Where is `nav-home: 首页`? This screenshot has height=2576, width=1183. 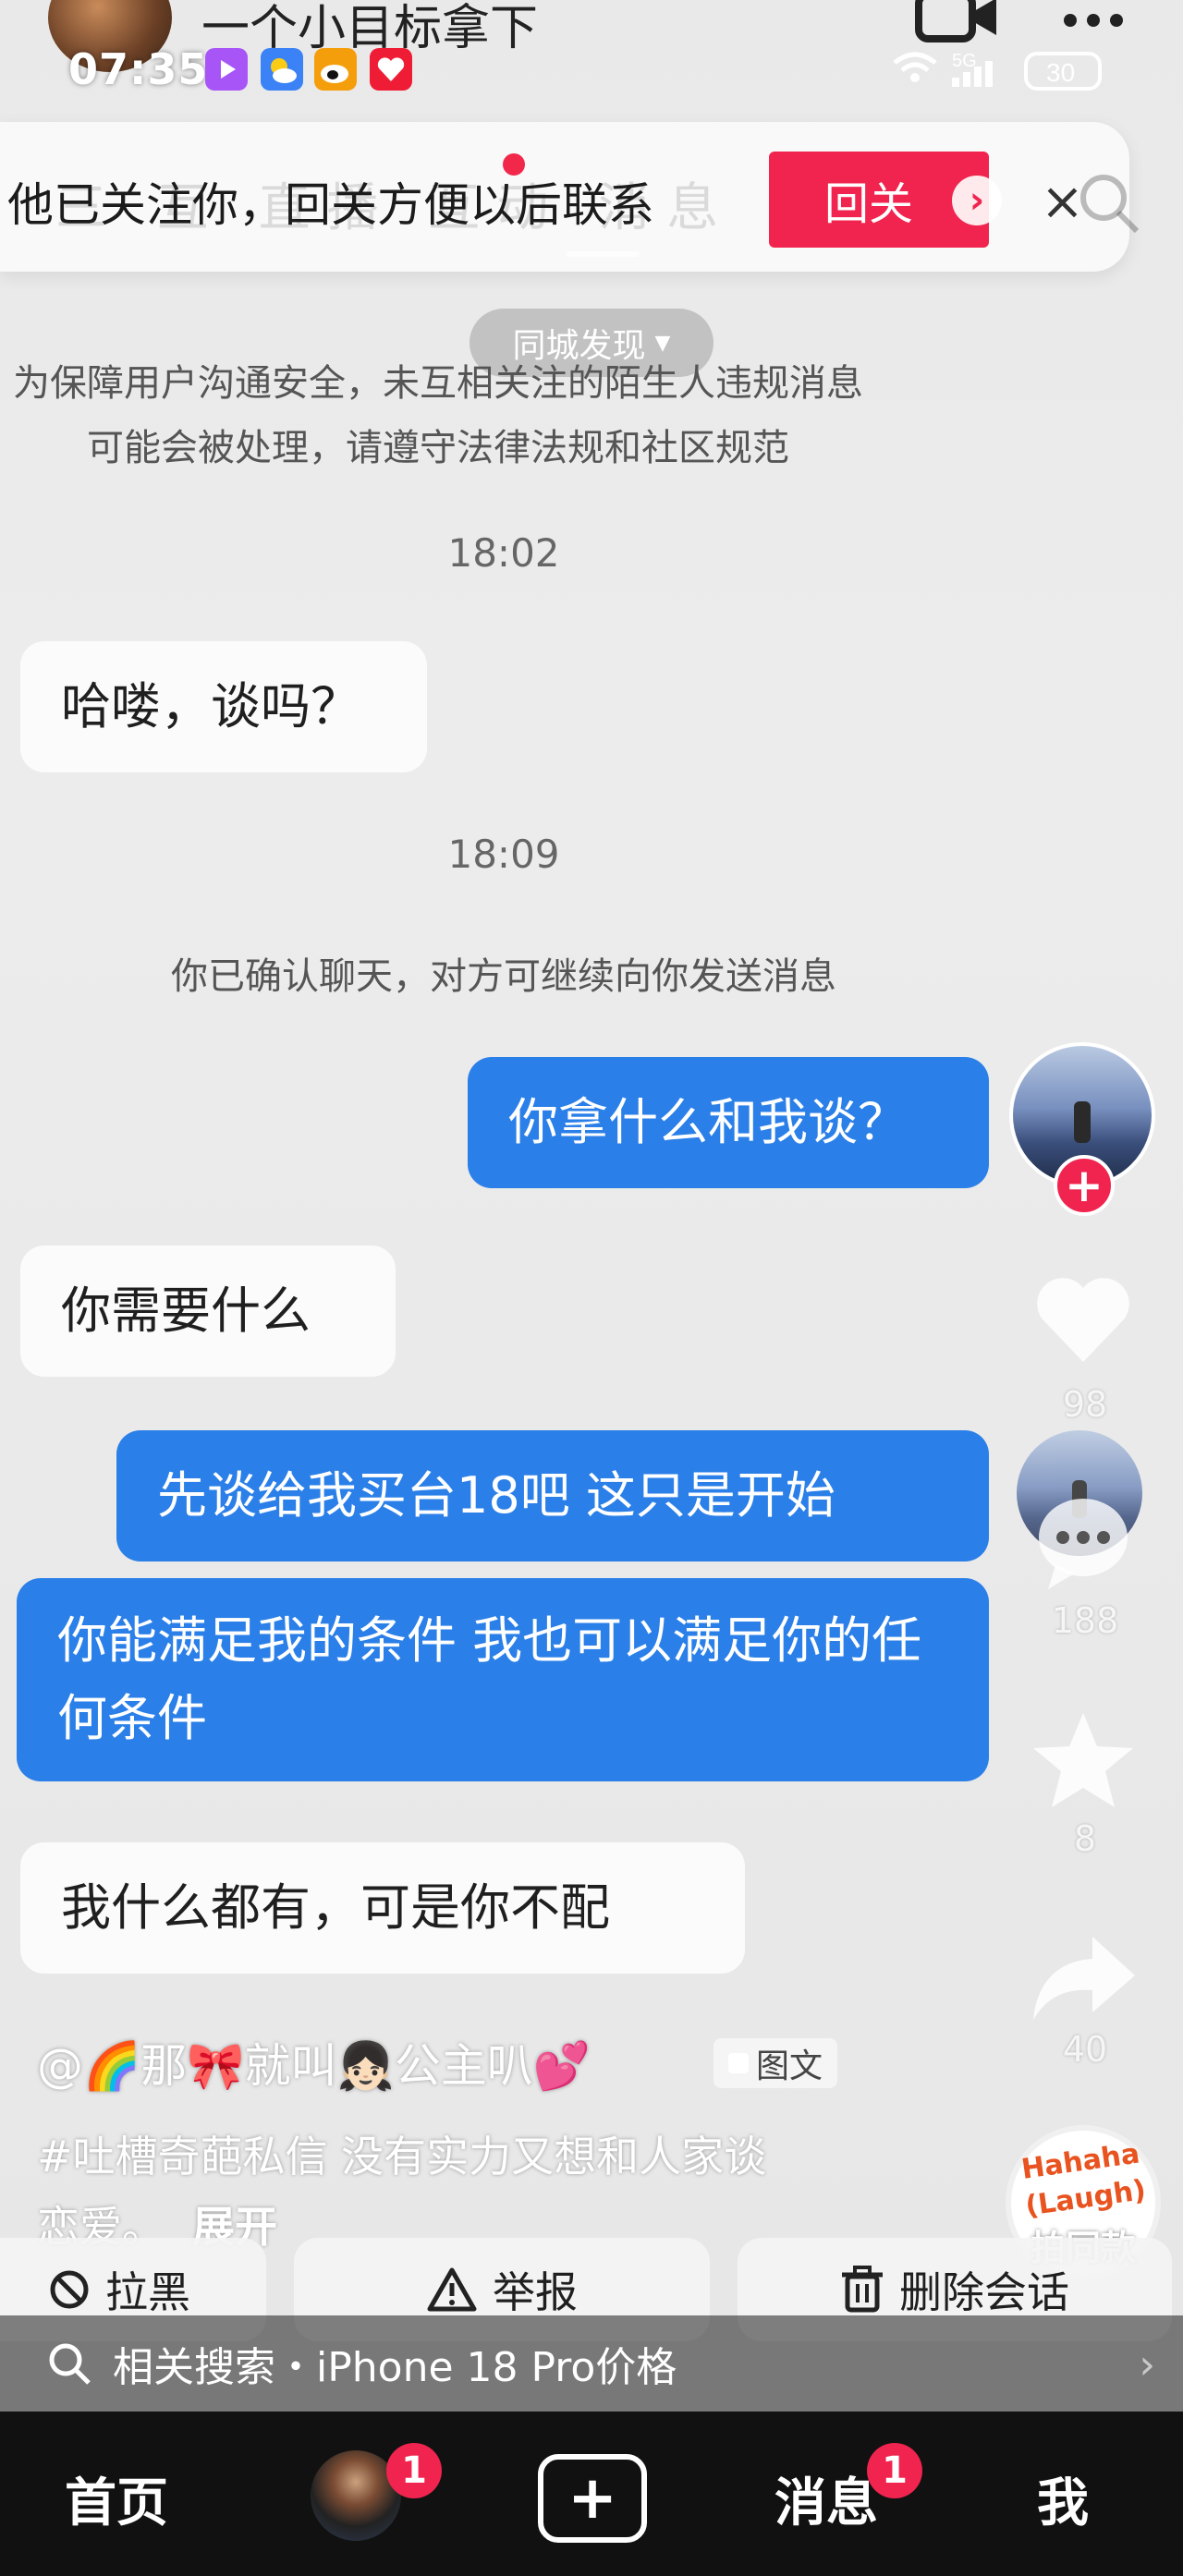 nav-home: 首页 is located at coordinates (117, 2498).